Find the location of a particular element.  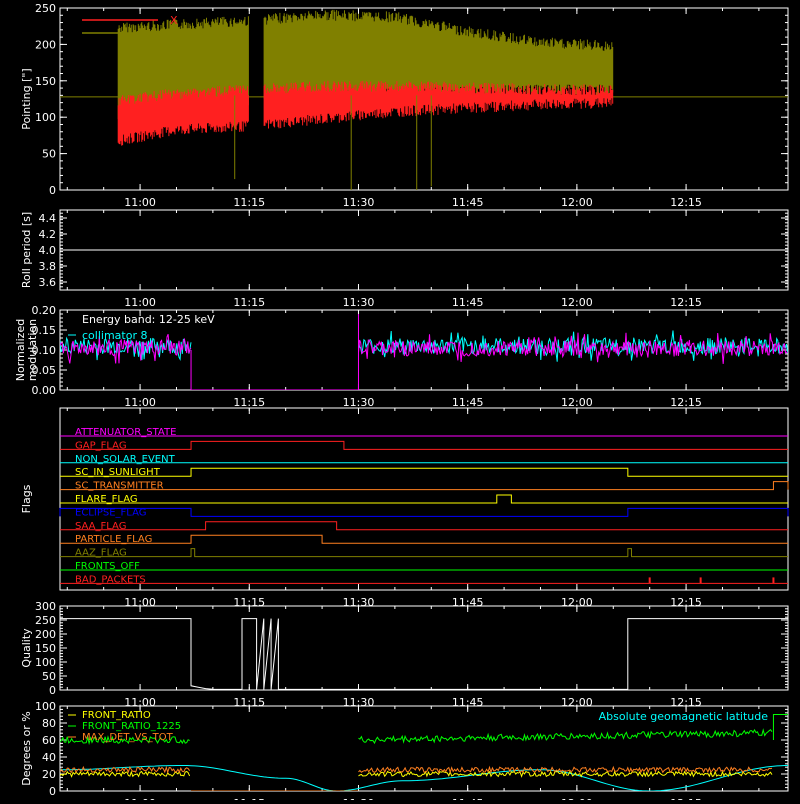

y-tick-label: 300 is located at coordinates (45, 606).